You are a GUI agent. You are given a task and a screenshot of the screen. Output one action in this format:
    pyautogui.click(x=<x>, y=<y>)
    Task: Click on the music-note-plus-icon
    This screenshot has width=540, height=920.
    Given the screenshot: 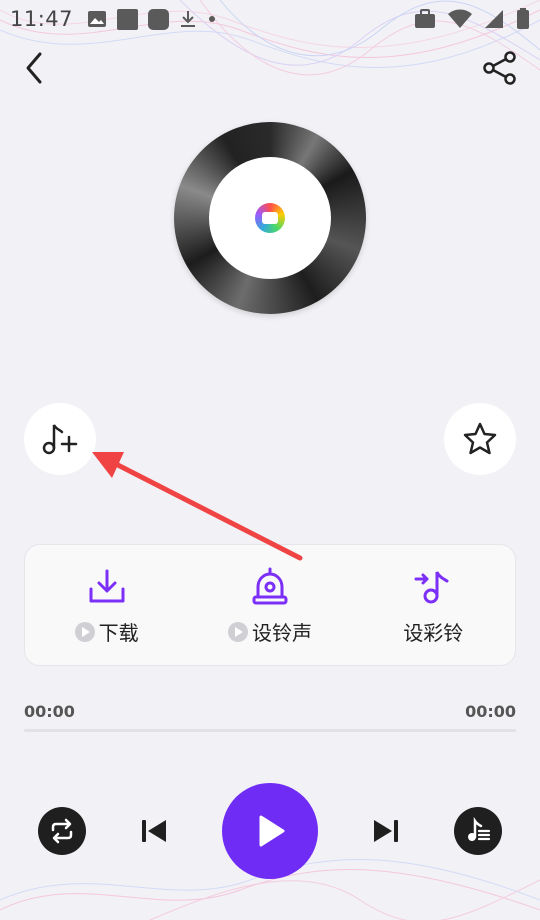 What is the action you would take?
    pyautogui.click(x=60, y=439)
    